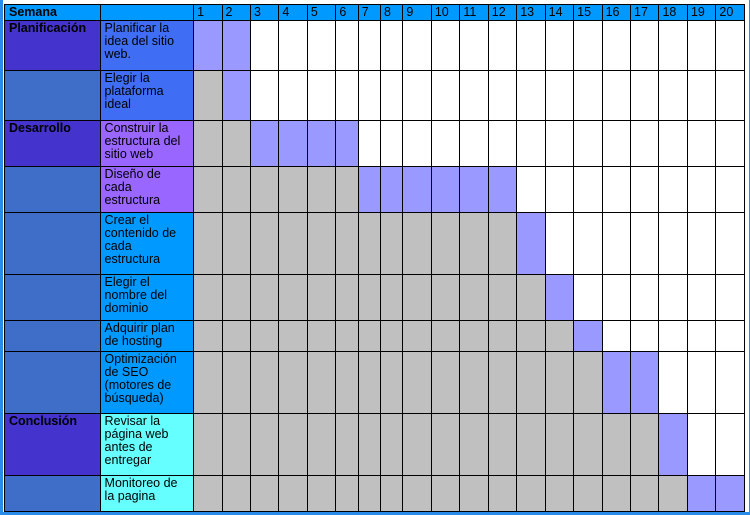 The height and width of the screenshot is (515, 750). What do you see at coordinates (374, 336) in the screenshot?
I see `task-row: Adquirir plan de hosting` at bounding box center [374, 336].